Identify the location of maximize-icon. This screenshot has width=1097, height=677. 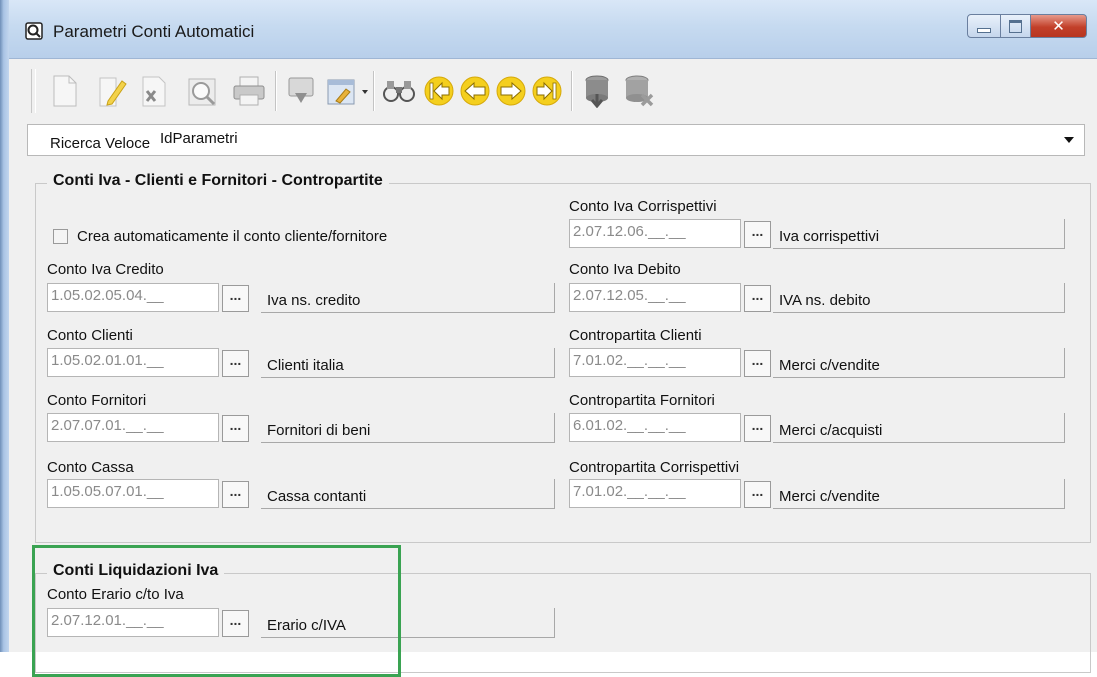
(1015, 26).